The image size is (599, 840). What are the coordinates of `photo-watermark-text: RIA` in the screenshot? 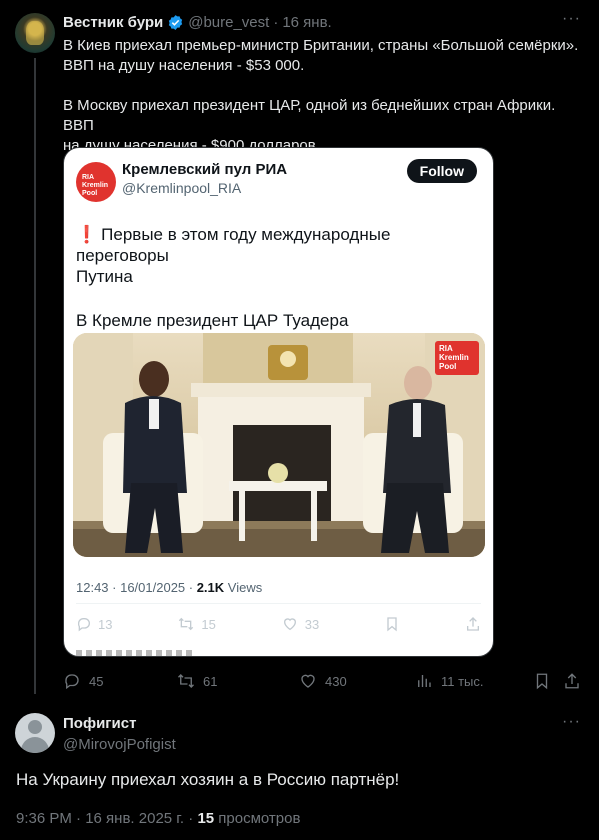 It's located at (446, 348).